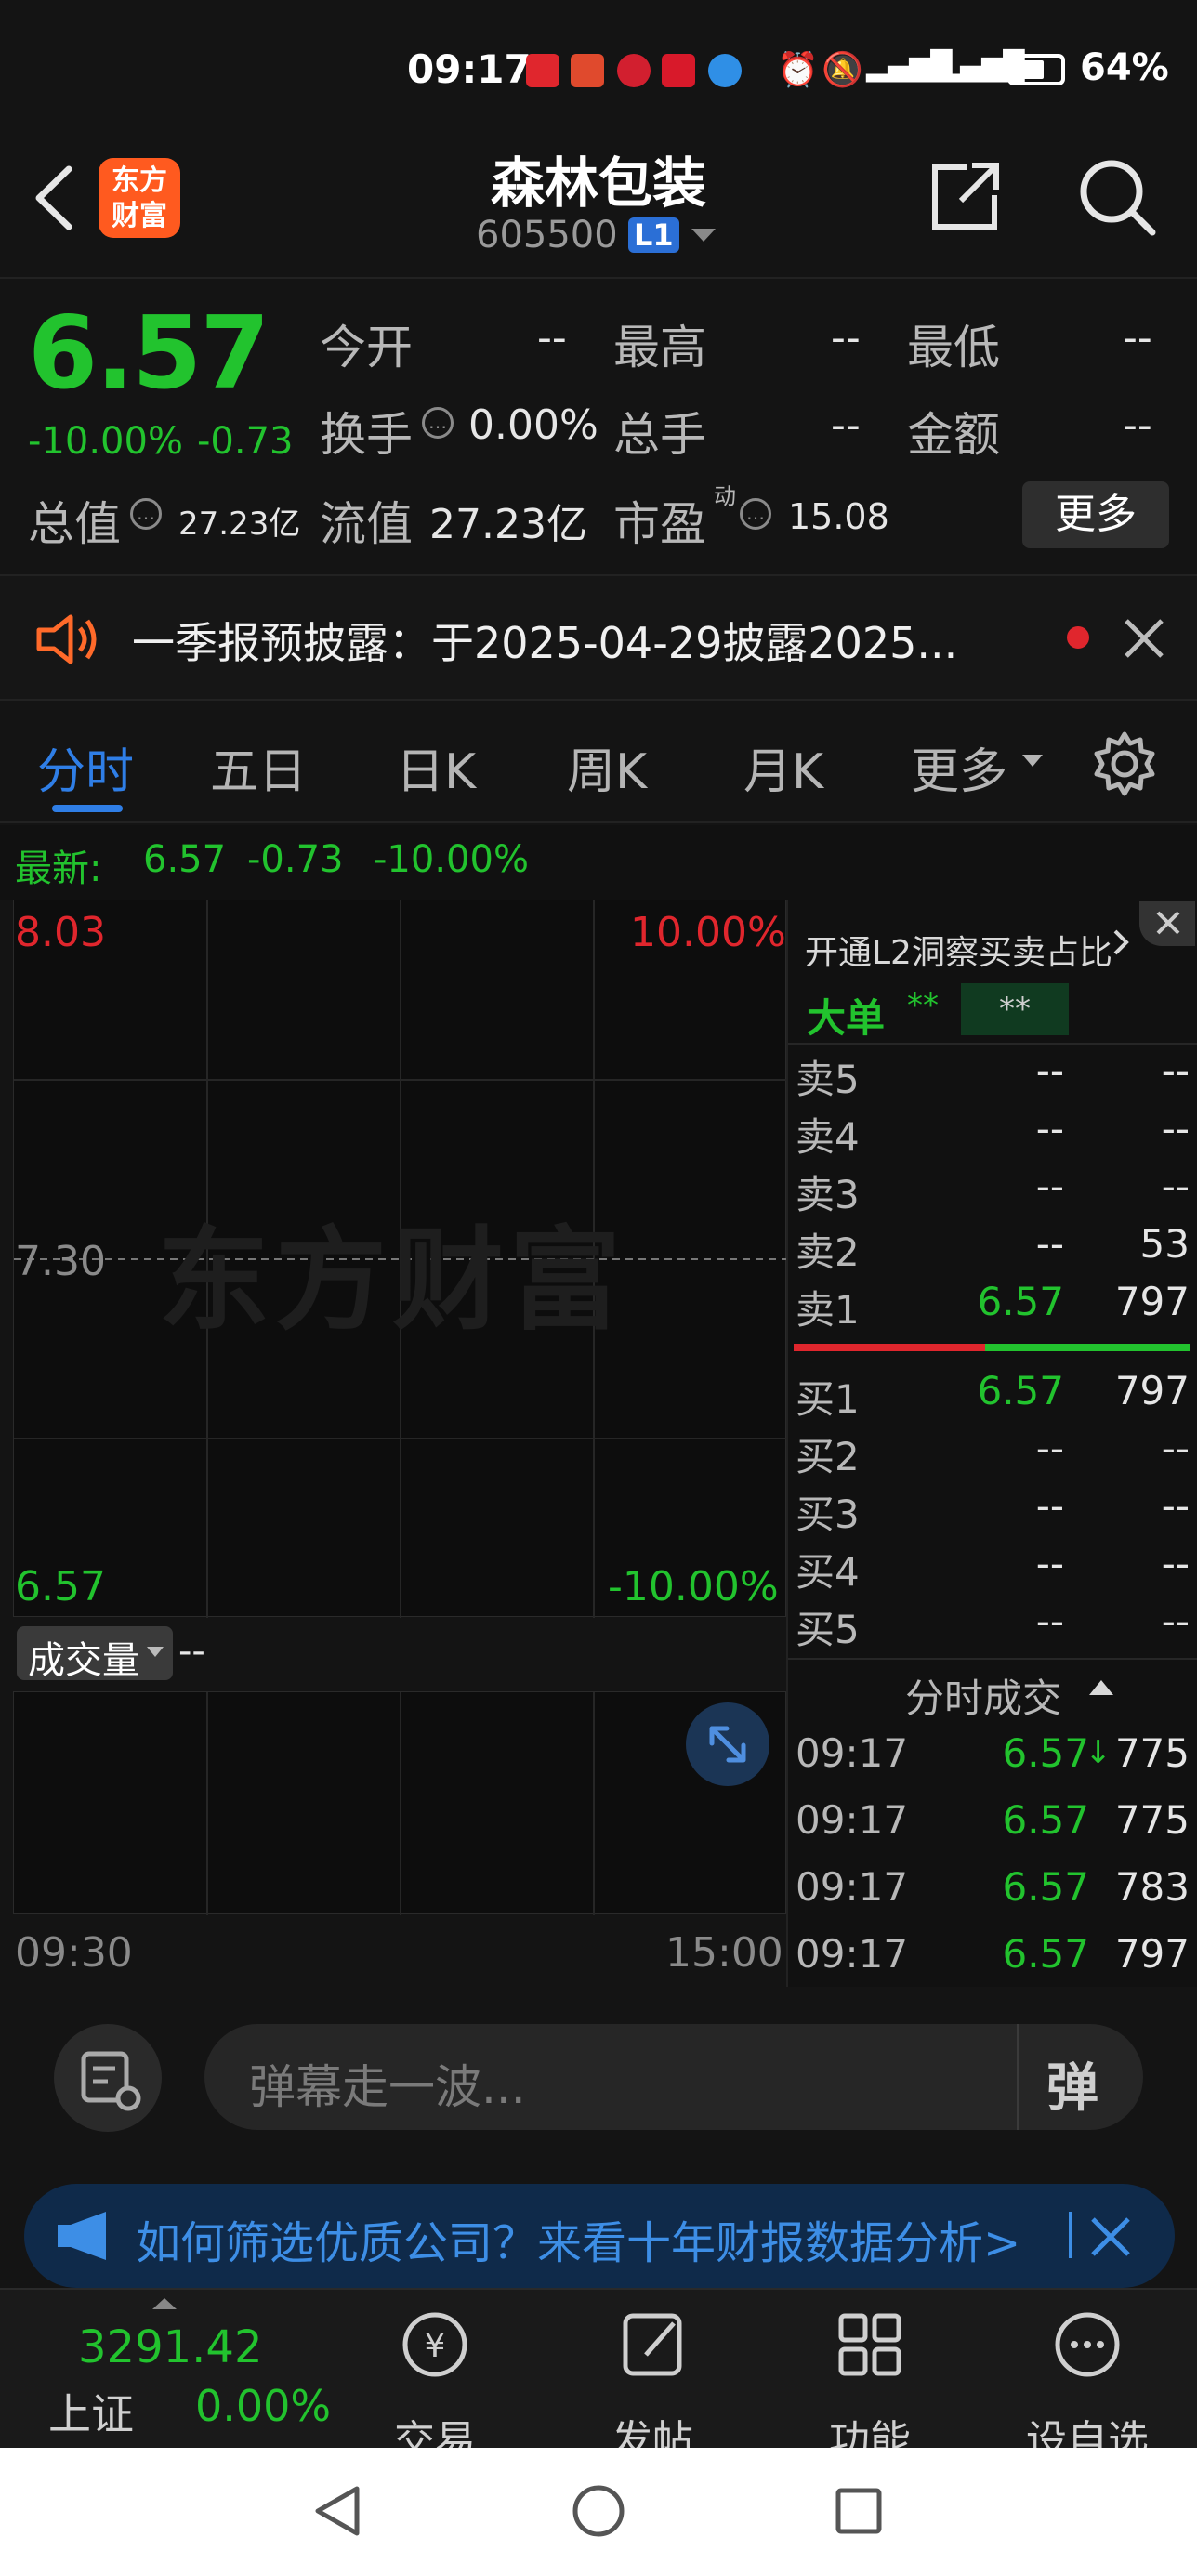 The image size is (1197, 2576). What do you see at coordinates (74, 1953) in the screenshot?
I see `time-start: 09:30` at bounding box center [74, 1953].